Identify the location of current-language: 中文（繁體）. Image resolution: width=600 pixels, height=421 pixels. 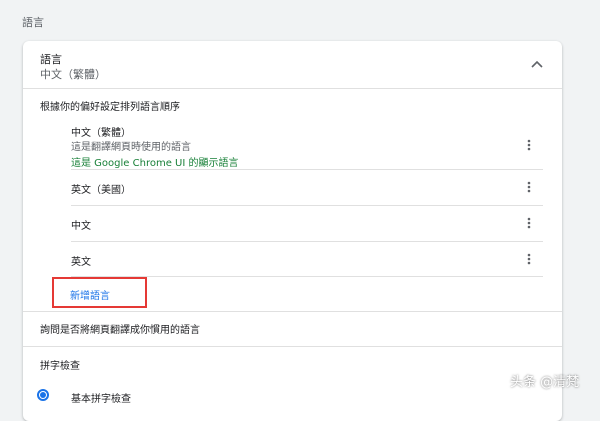
(73, 74).